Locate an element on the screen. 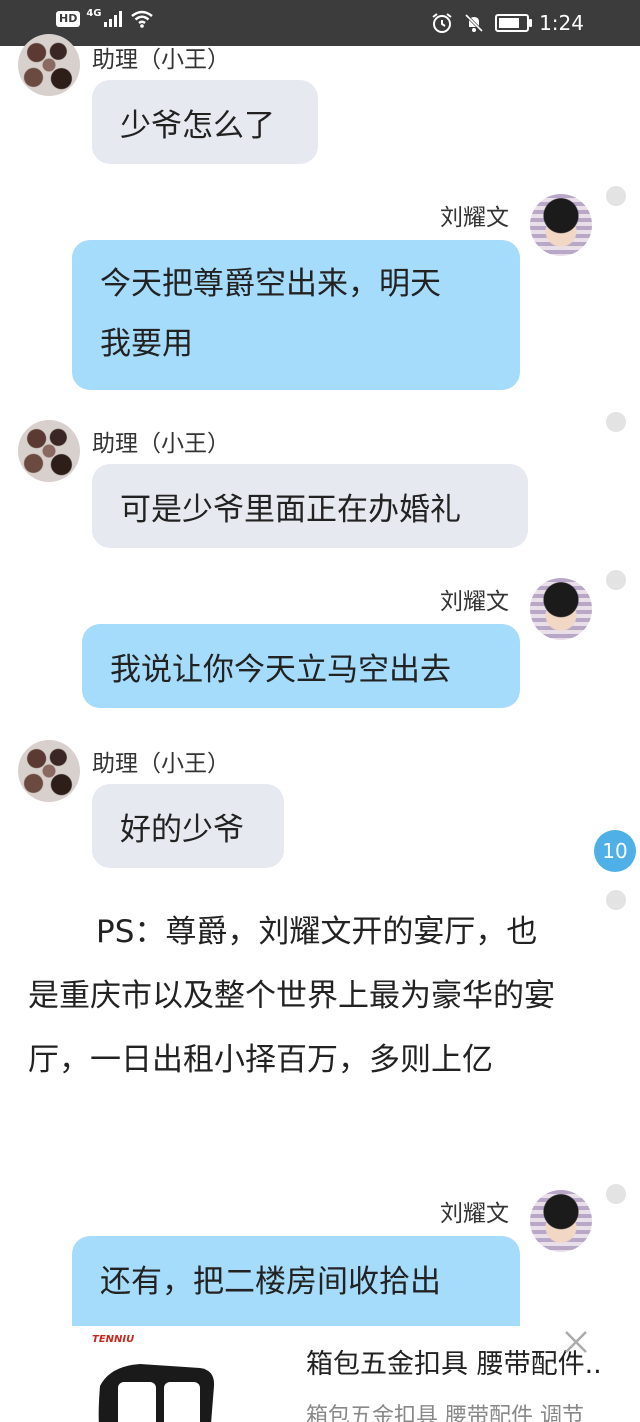  ad-title: 箱包五金扣具 腰带配件.. is located at coordinates (454, 1364).